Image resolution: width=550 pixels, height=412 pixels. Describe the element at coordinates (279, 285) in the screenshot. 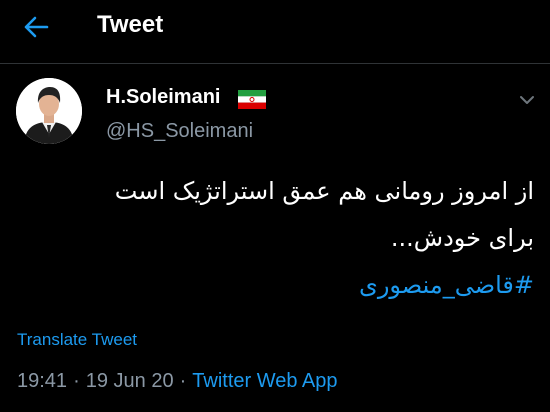

I see `hashtag-link: #قاضی_منصوری` at that location.